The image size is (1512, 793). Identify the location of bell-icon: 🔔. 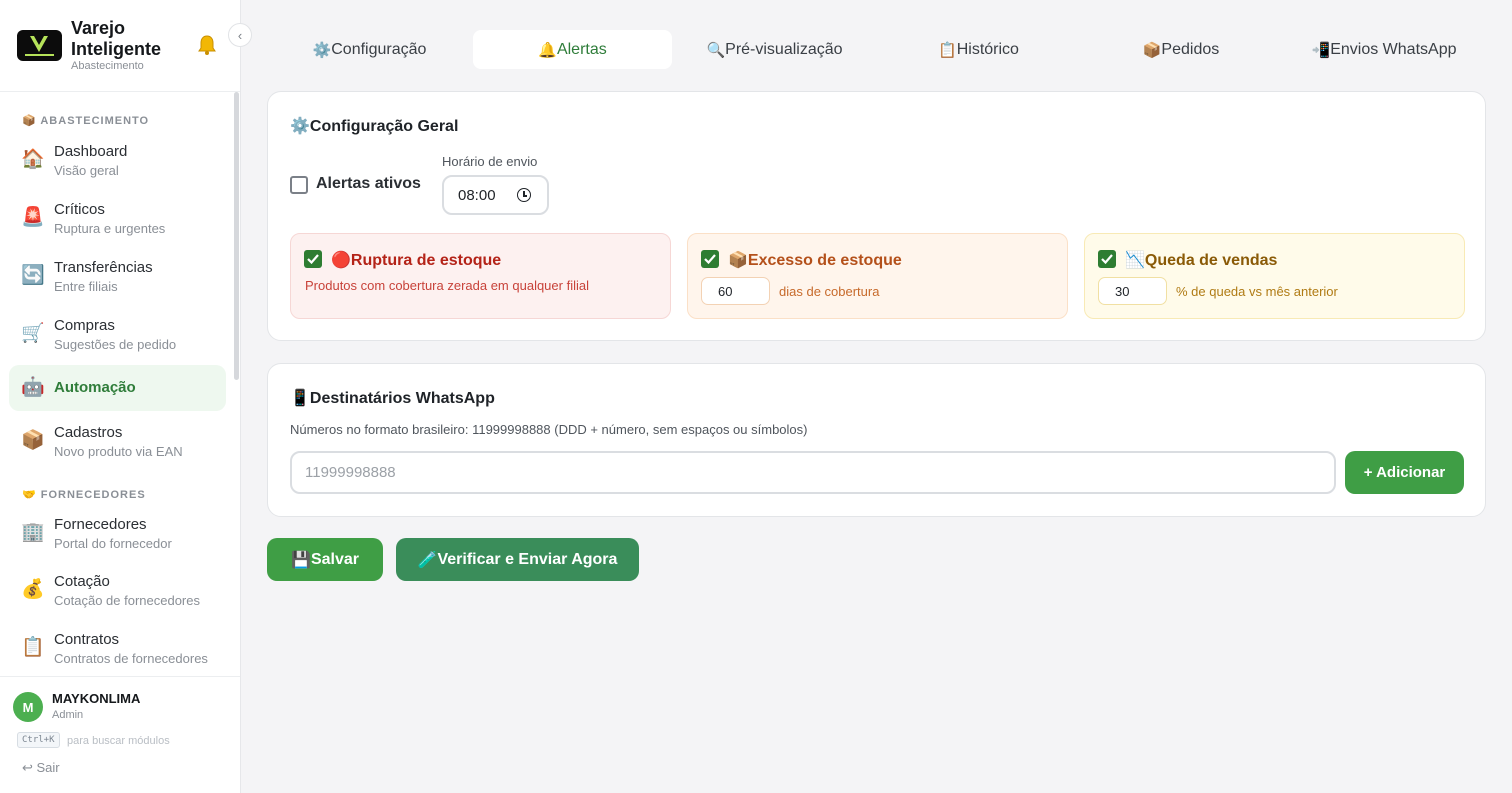
(547, 50).